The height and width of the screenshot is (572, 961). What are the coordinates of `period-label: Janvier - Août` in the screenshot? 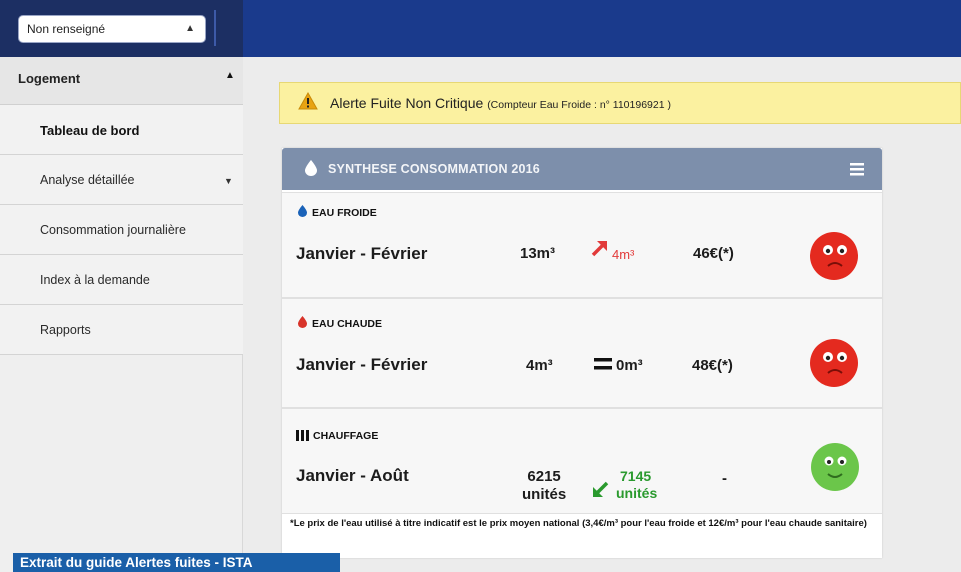 It's located at (352, 475).